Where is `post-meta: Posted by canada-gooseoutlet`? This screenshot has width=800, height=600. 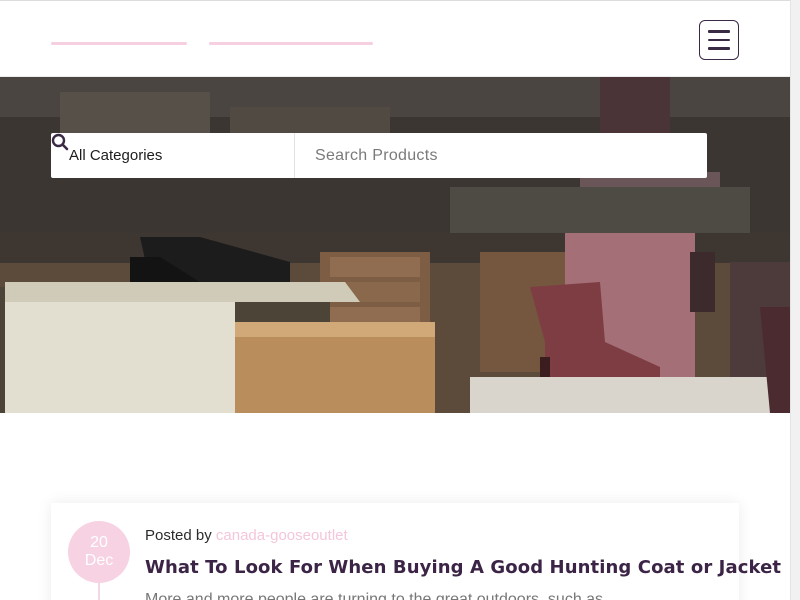 post-meta: Posted by canada-gooseoutlet is located at coordinates (246, 535).